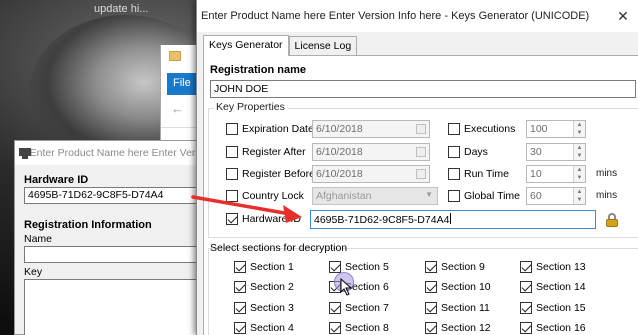 This screenshot has height=335, width=638. What do you see at coordinates (371, 174) in the screenshot?
I see `register-before-picker: 6/10/2018` at bounding box center [371, 174].